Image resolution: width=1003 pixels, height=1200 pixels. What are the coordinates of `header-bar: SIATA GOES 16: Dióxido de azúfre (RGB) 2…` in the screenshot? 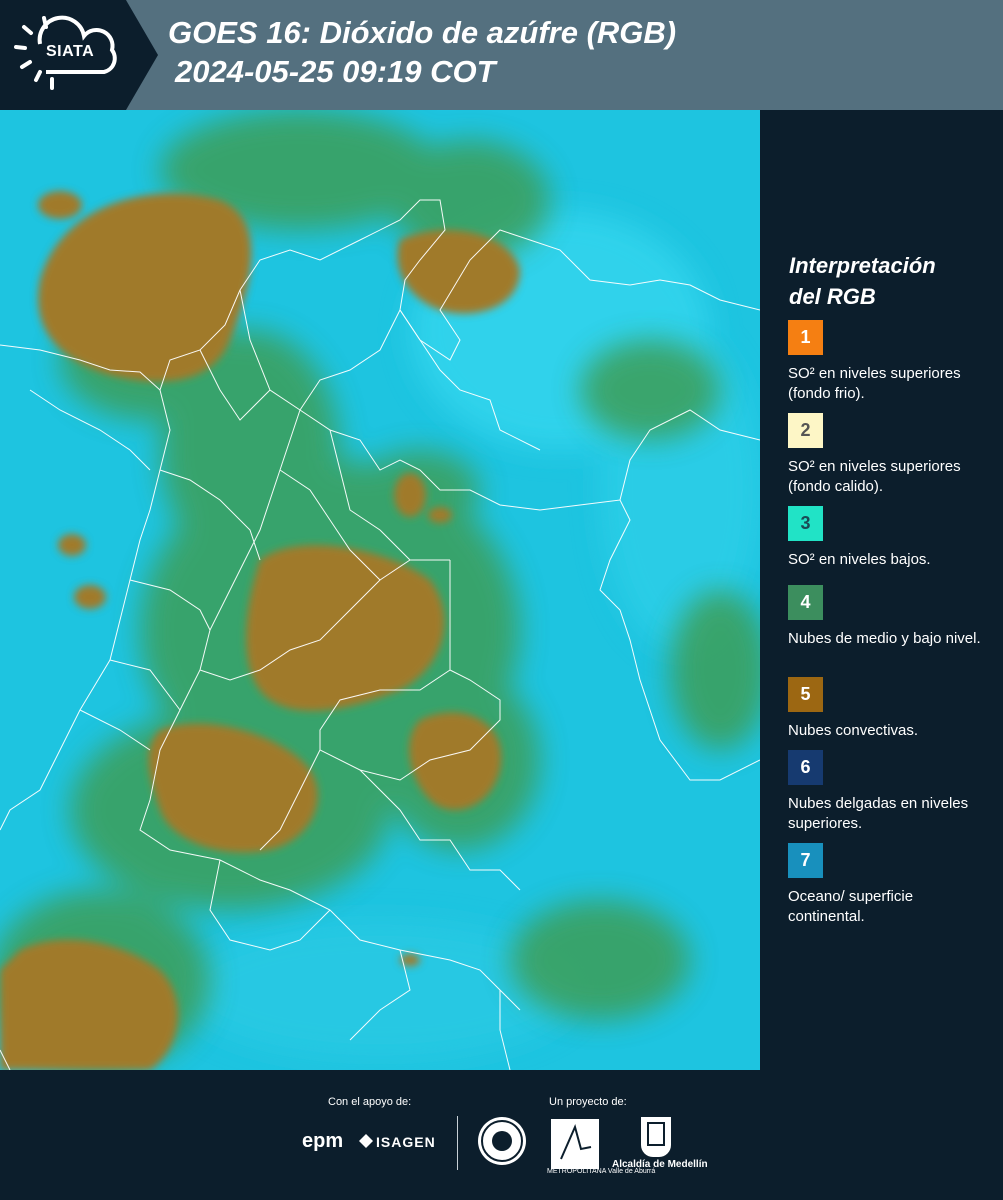 It's located at (501, 55).